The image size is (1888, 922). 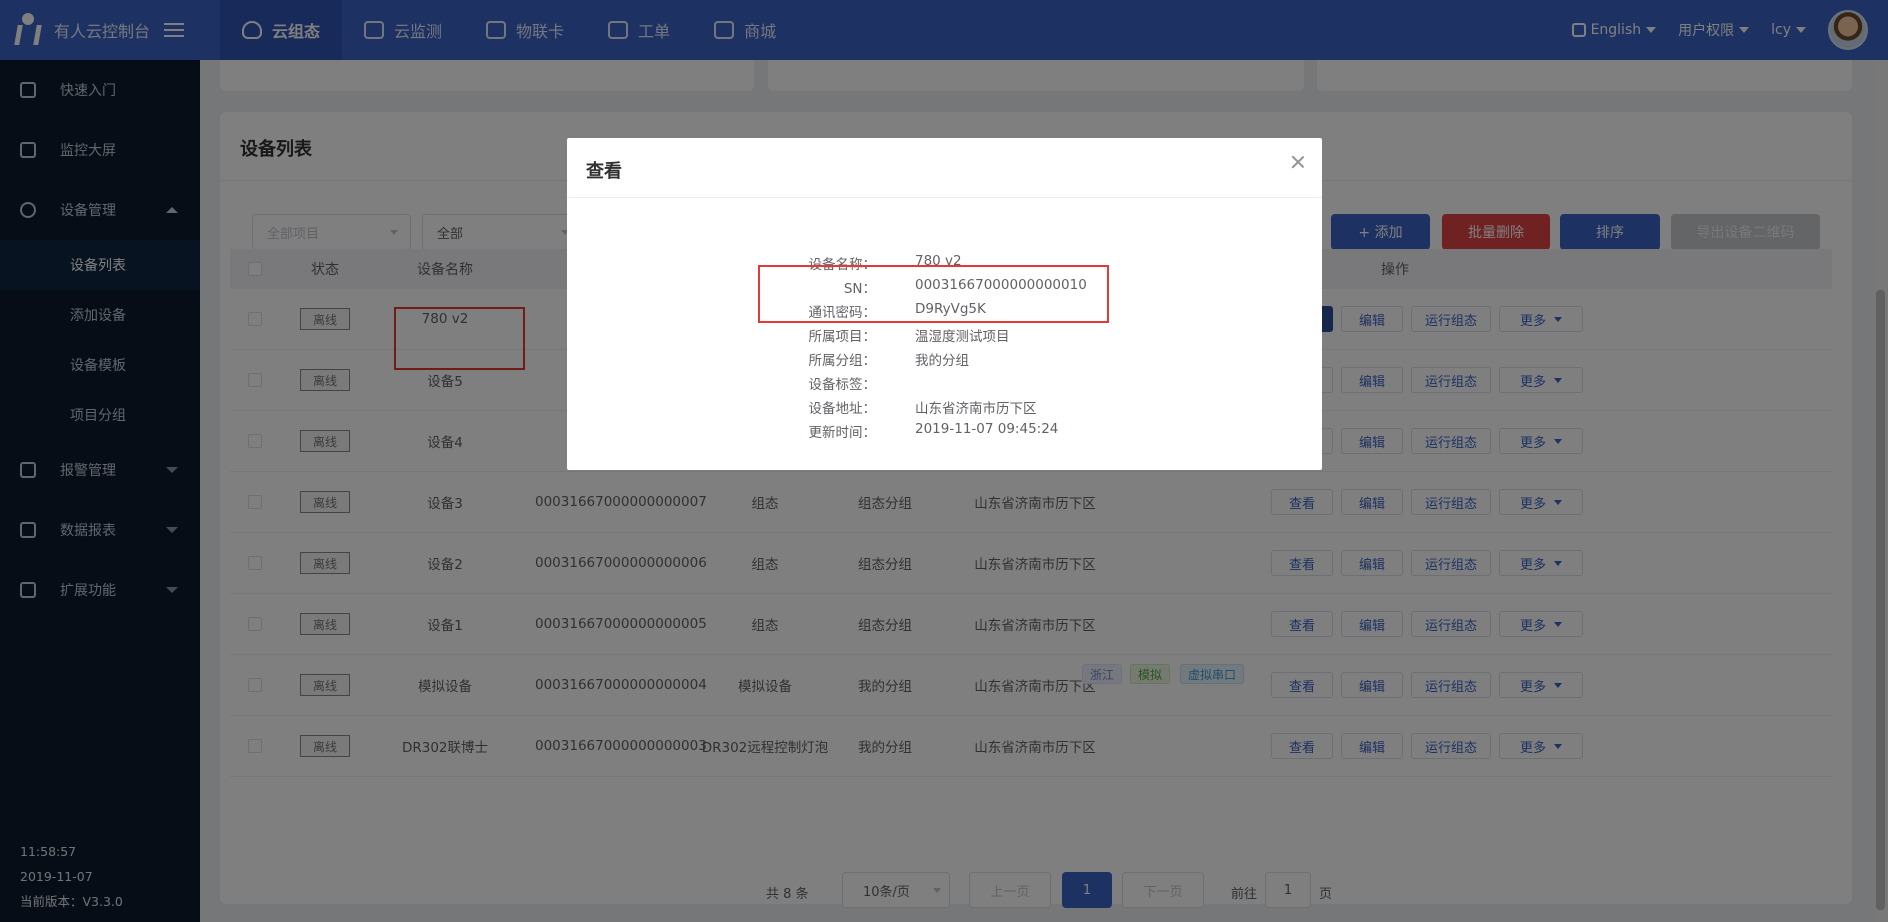 I want to click on detail-label: 设备地址：, so click(x=842, y=409).